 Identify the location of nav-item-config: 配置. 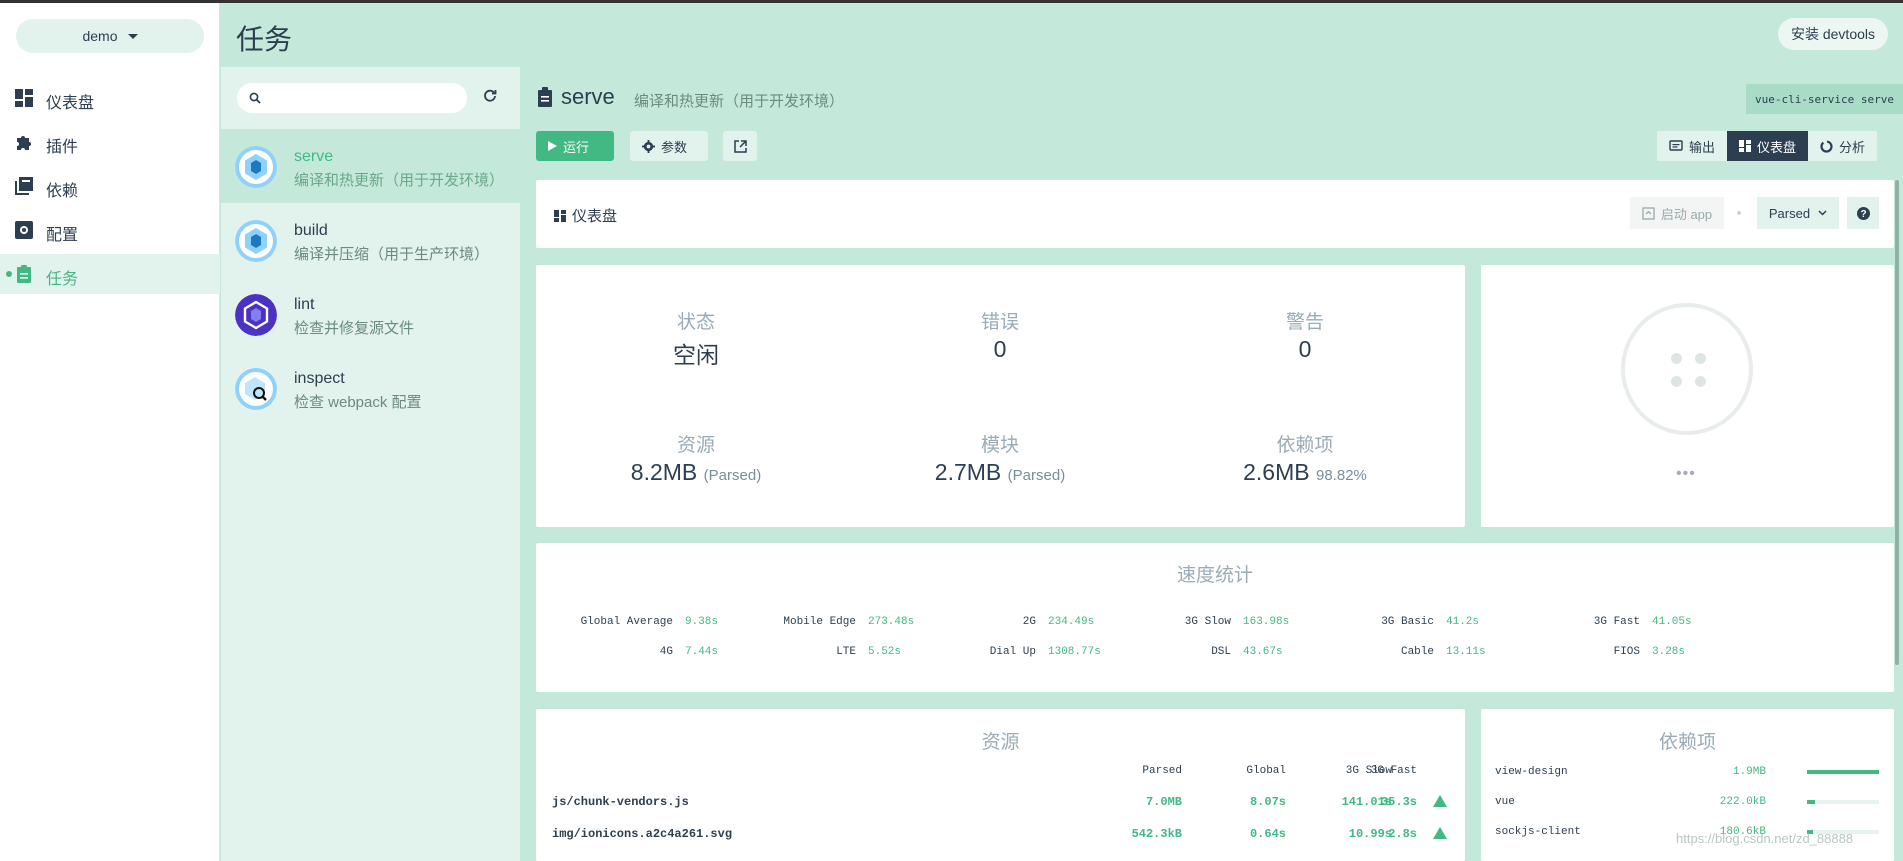
(110, 230).